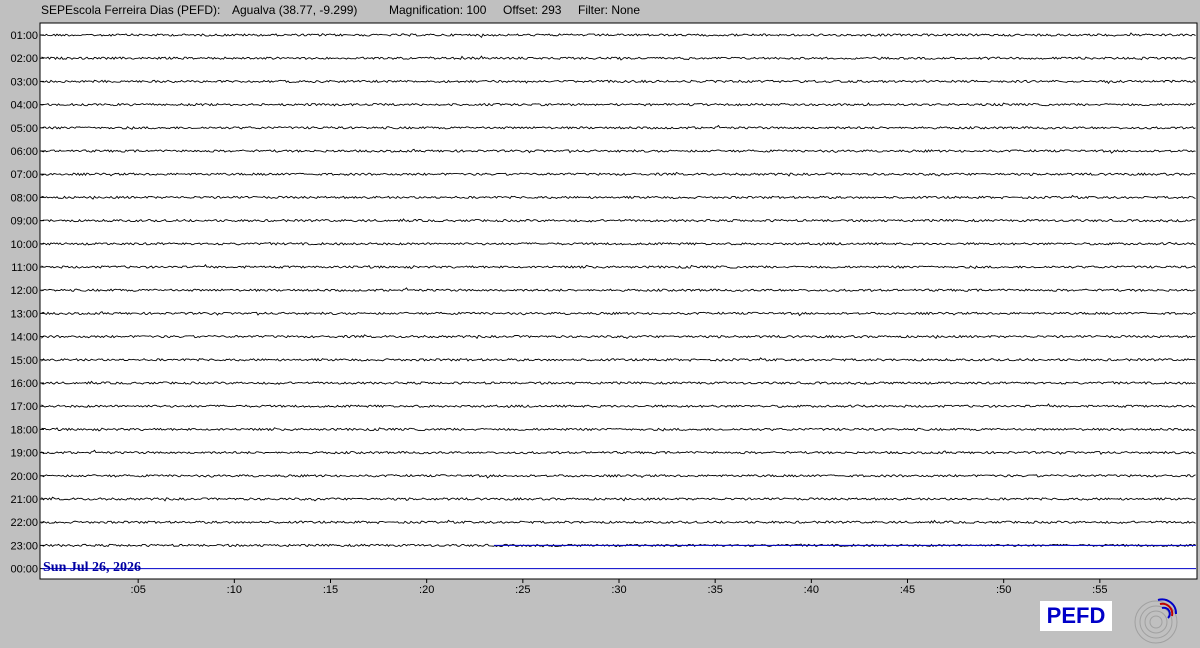 Image resolution: width=1200 pixels, height=648 pixels. What do you see at coordinates (24, 523) in the screenshot?
I see `hour-label: 22:00` at bounding box center [24, 523].